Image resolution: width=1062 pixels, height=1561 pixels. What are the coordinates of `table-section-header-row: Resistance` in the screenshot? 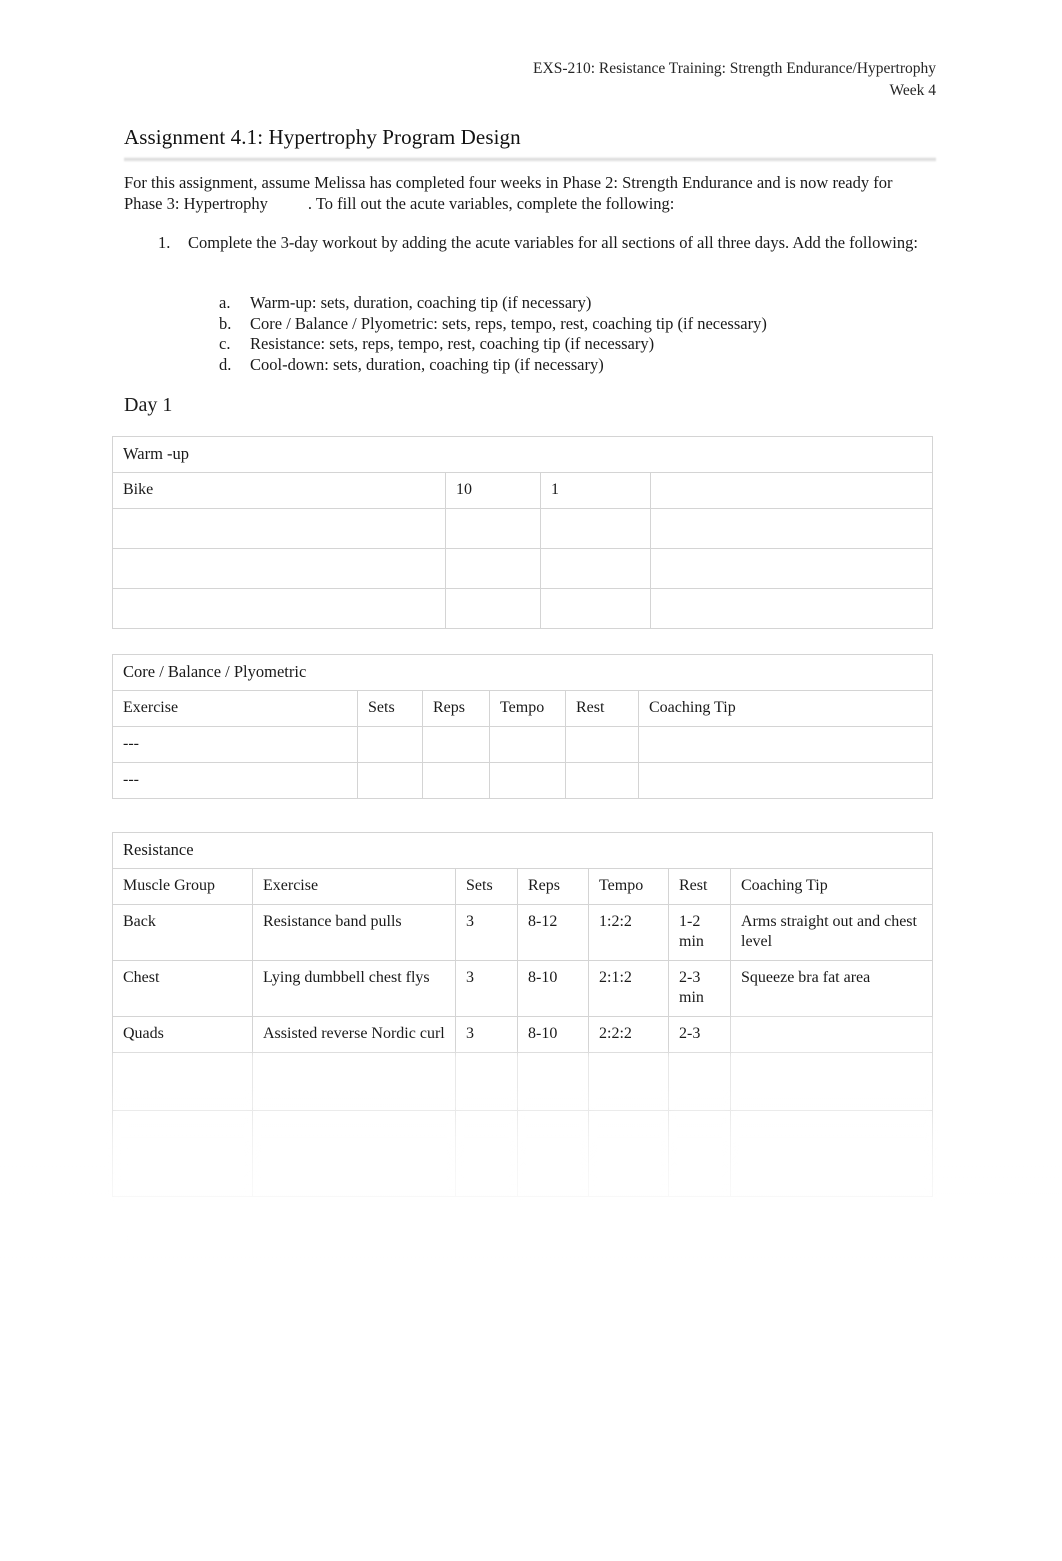 It's located at (522, 850).